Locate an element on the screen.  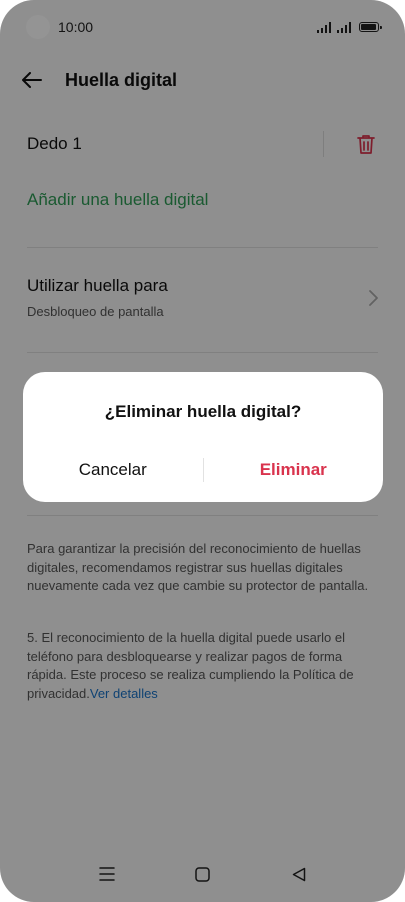
confirm-delete-button: Eliminar is located at coordinates (294, 470).